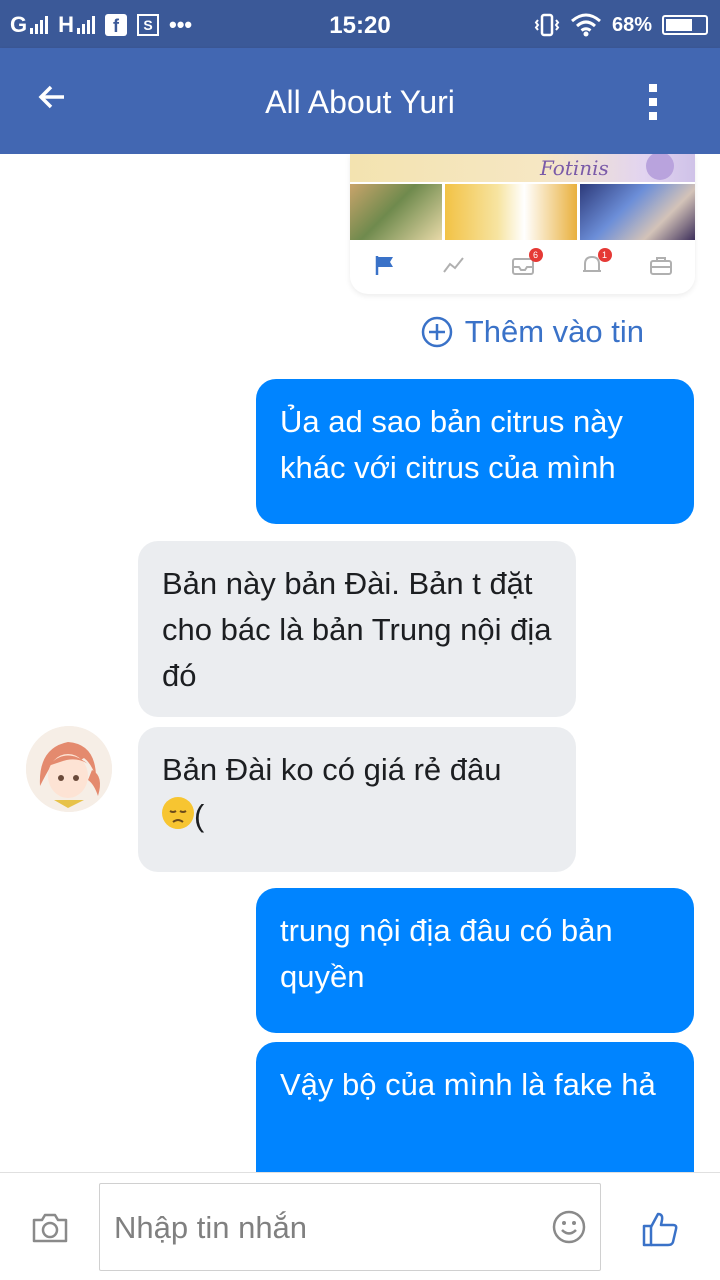 This screenshot has height=1280, width=720. I want to click on conversation-title: All About Yuri, so click(360, 102).